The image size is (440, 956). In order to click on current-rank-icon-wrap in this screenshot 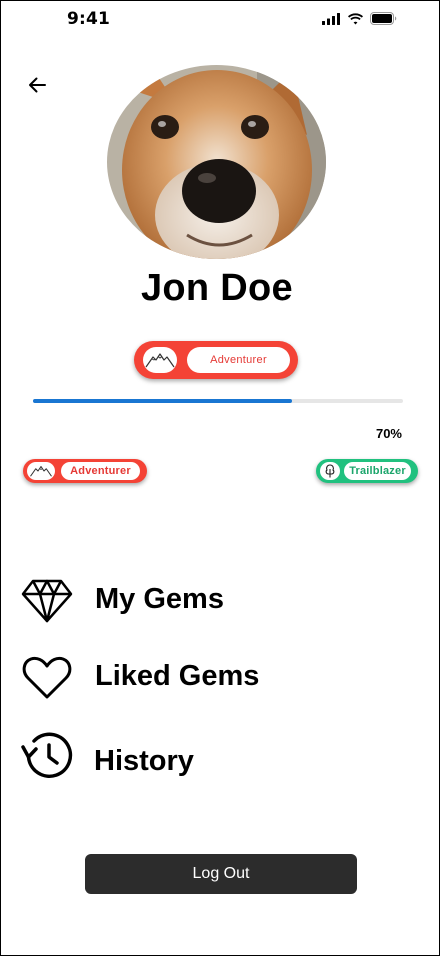, I will do `click(41, 471)`.